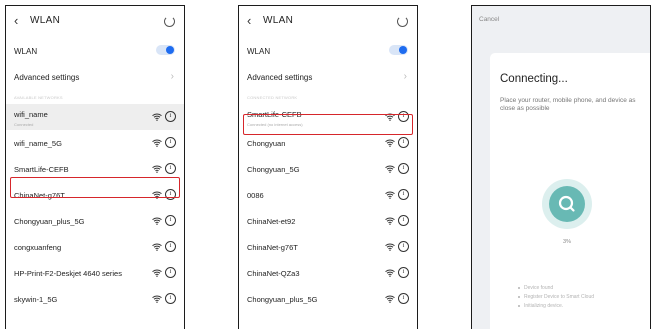 The height and width of the screenshot is (329, 653). I want to click on step-initializing-device: Initializing device., so click(540, 306).